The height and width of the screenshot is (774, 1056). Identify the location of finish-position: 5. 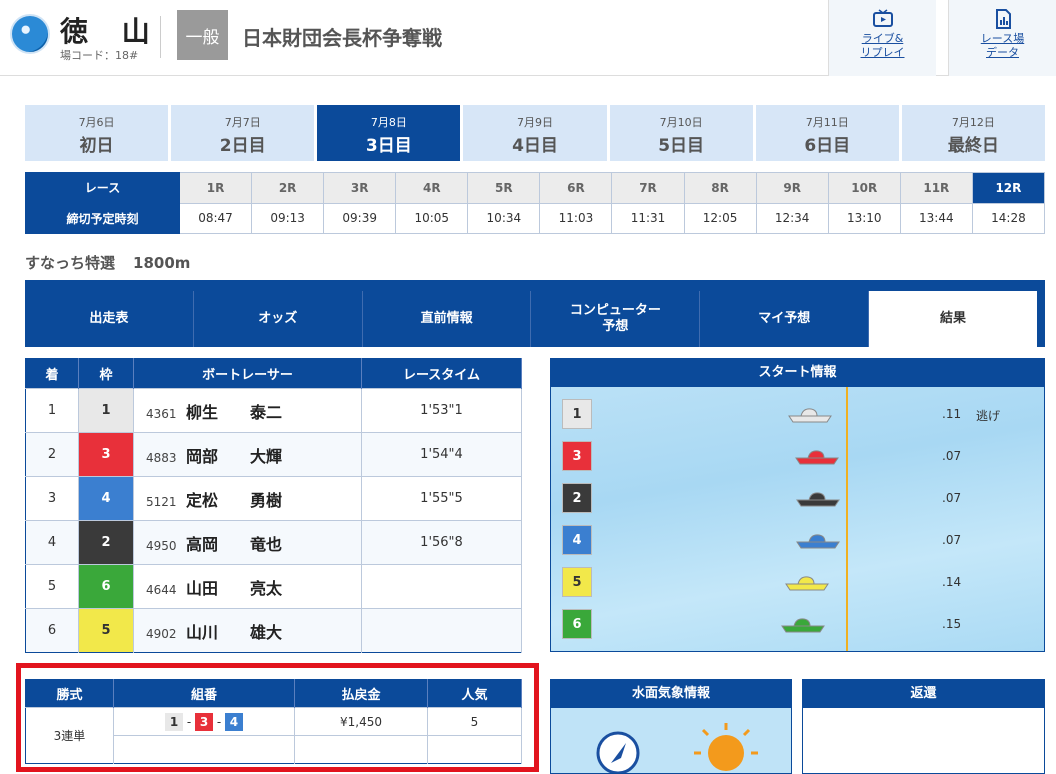
(52, 586).